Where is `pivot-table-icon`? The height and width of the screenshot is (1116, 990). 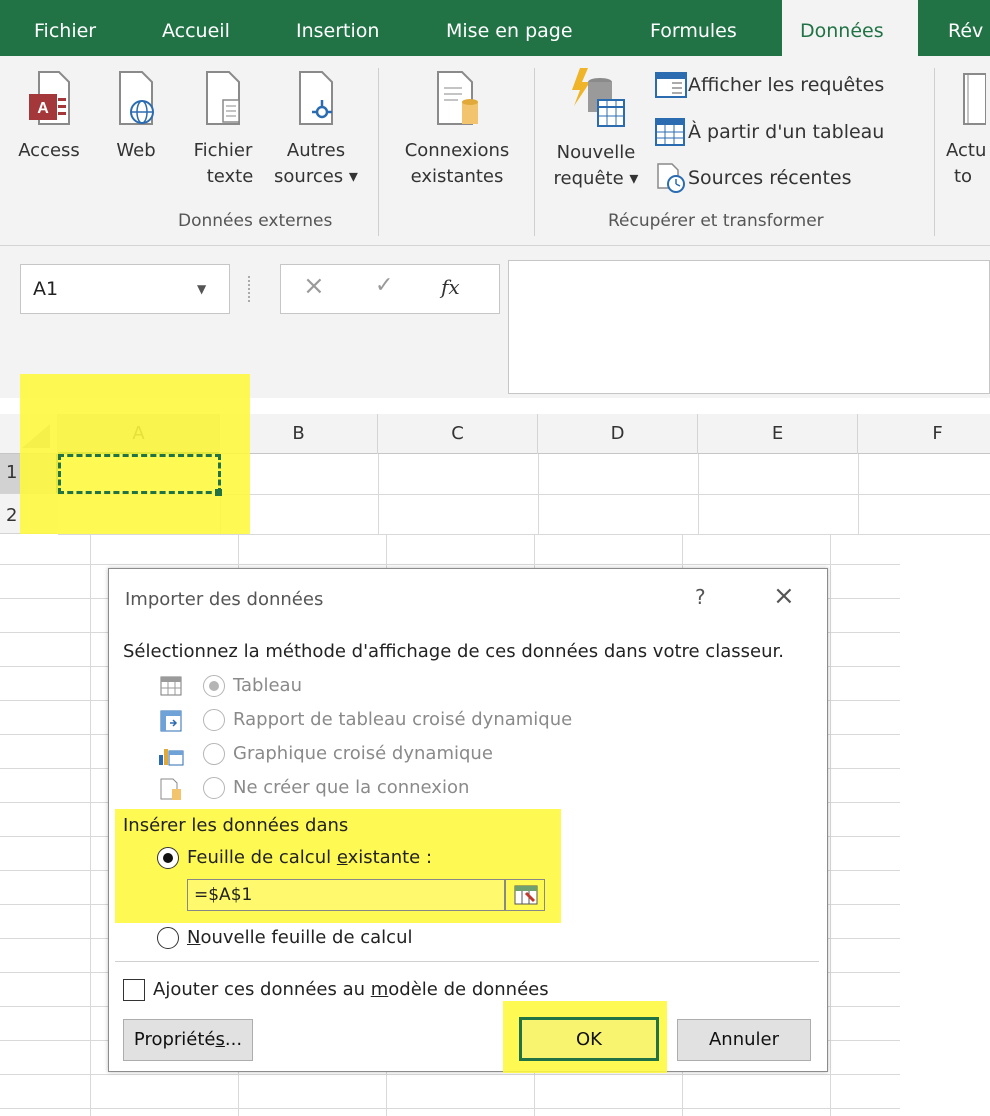 pivot-table-icon is located at coordinates (171, 723).